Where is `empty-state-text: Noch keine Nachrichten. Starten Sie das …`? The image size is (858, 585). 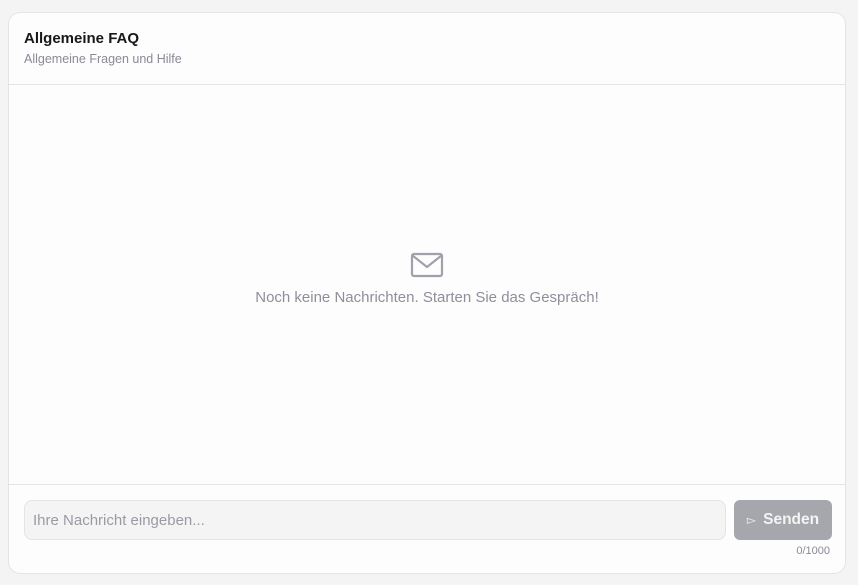 empty-state-text: Noch keine Nachrichten. Starten Sie das … is located at coordinates (427, 297).